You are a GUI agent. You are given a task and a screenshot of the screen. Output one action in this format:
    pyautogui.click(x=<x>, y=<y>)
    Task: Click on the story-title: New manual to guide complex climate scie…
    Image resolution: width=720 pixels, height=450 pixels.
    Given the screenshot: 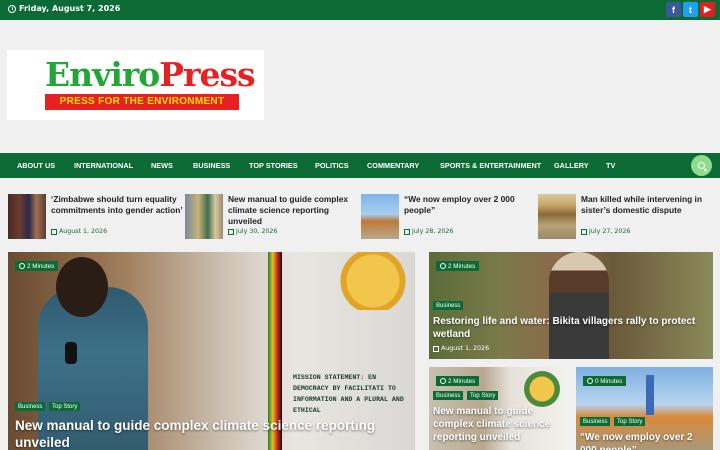 What is the action you would take?
    pyautogui.click(x=498, y=424)
    